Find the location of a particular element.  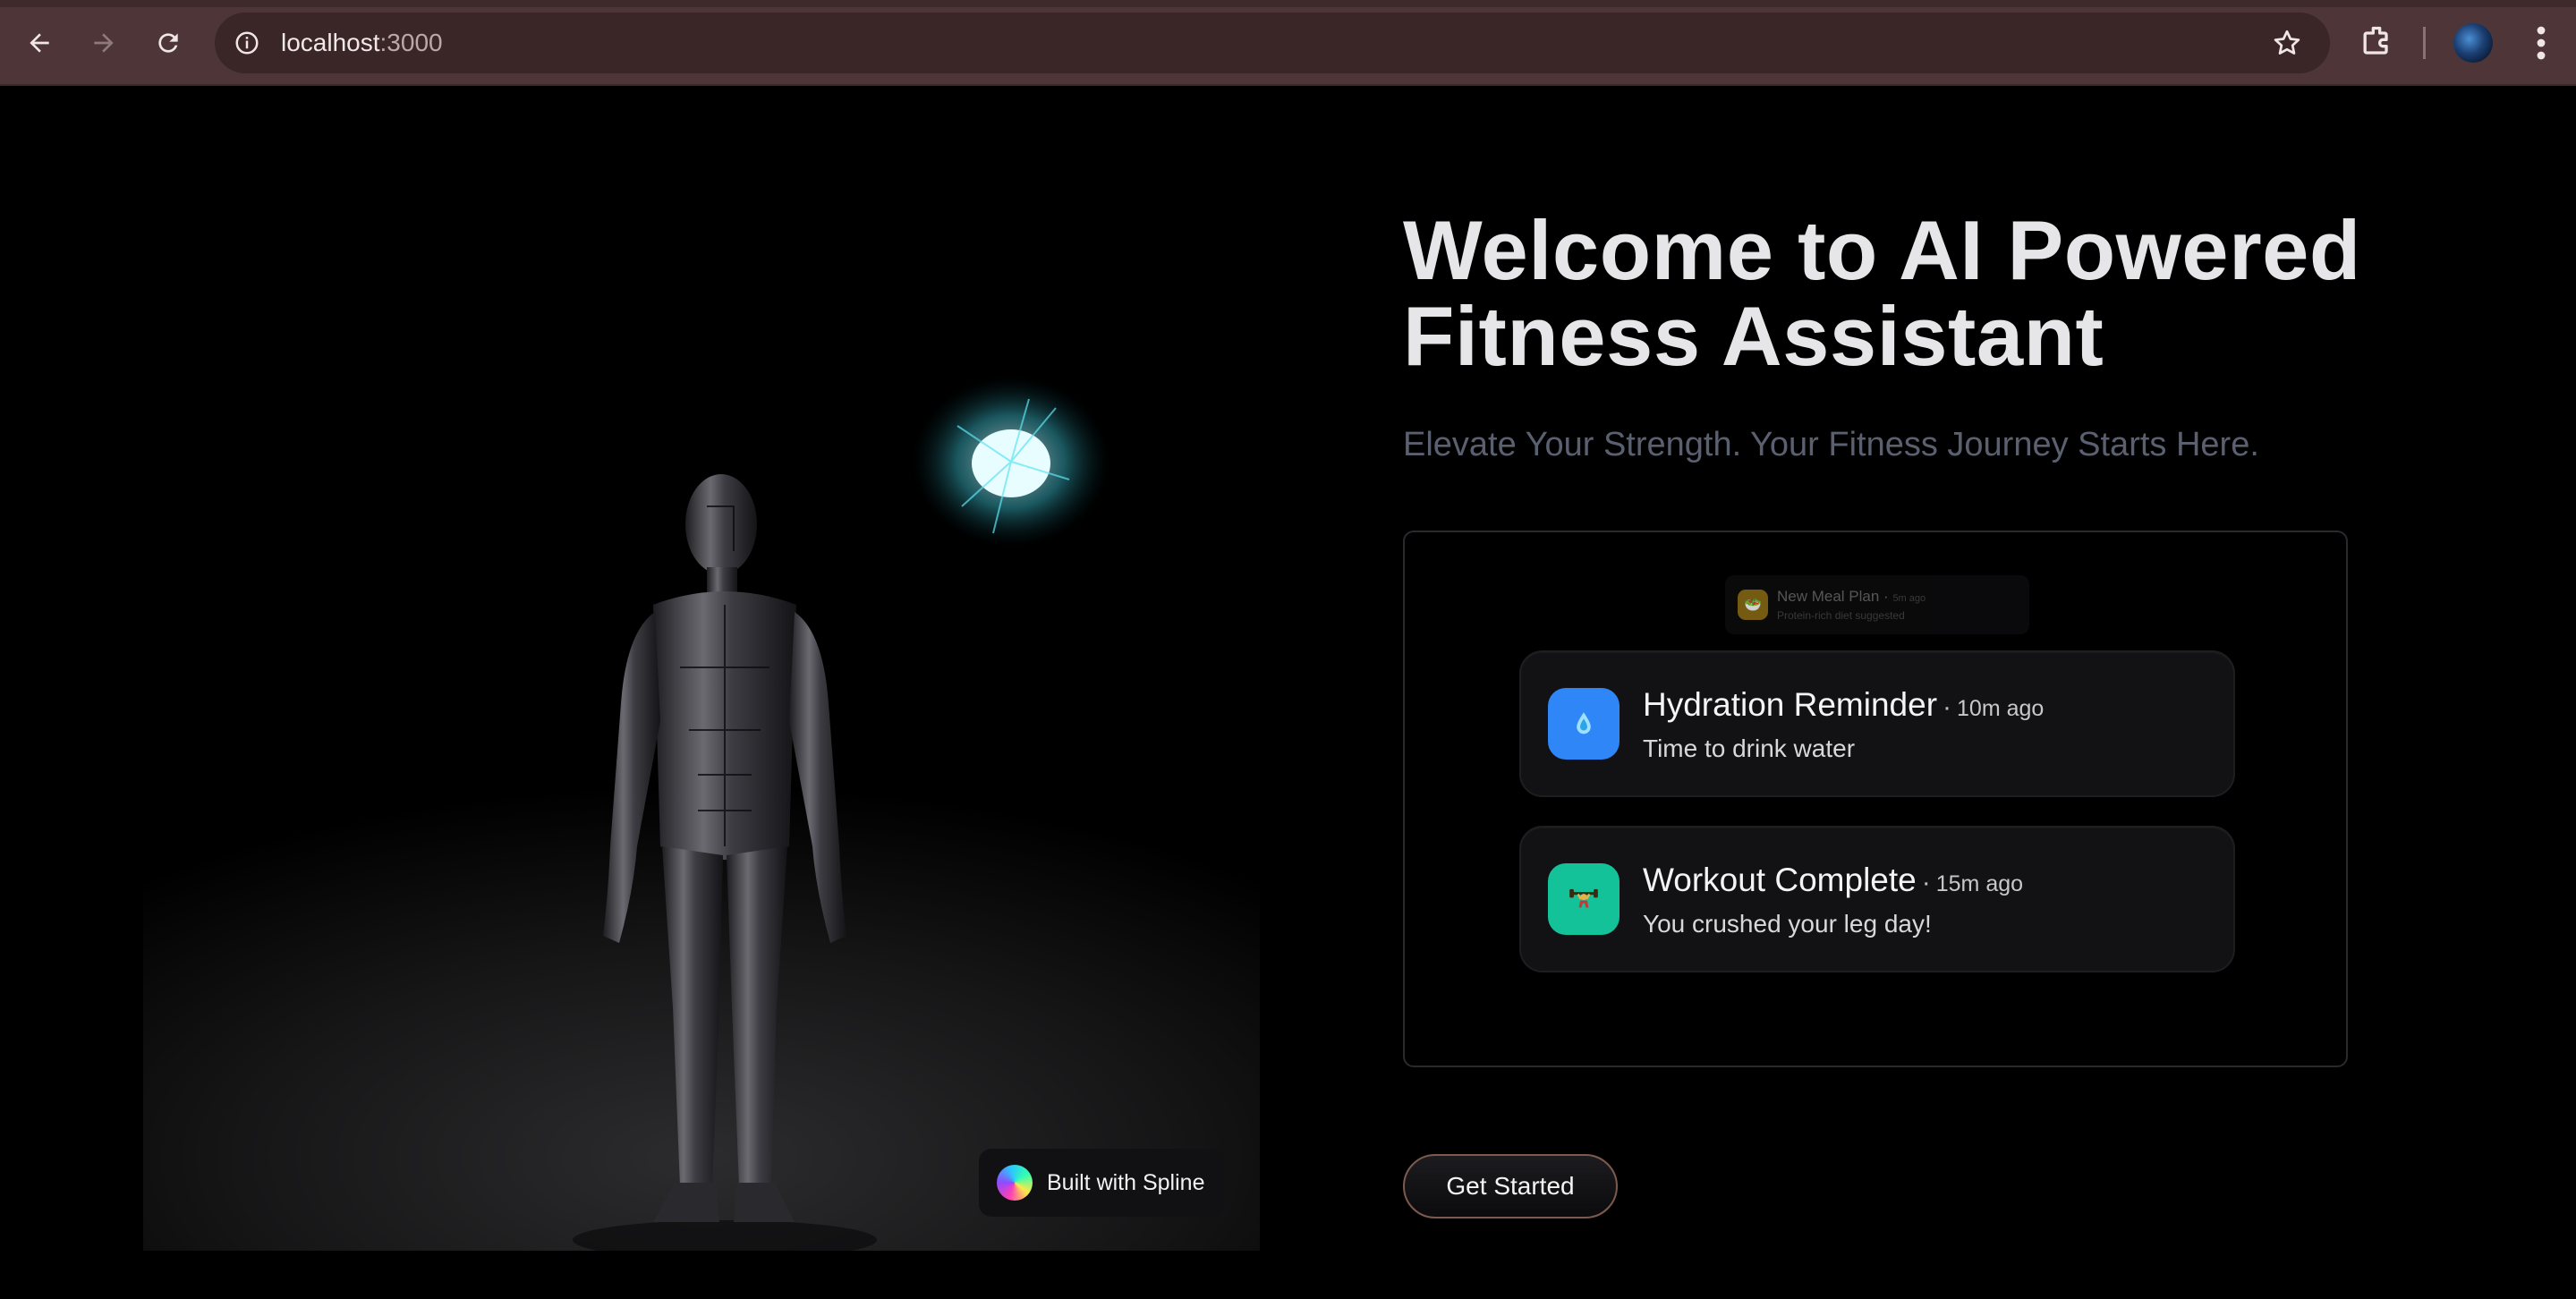

toolbar-divider is located at coordinates (2424, 43).